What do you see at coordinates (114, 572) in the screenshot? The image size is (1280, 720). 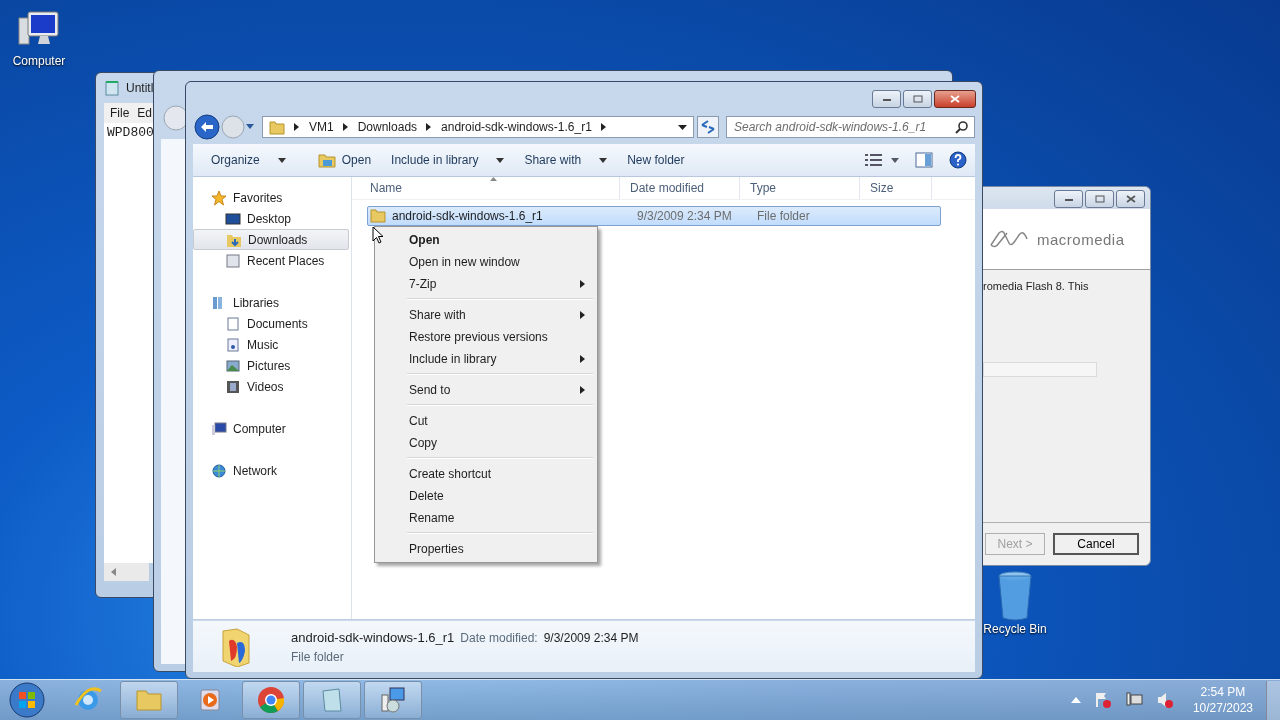 I see `left-arrow-icon` at bounding box center [114, 572].